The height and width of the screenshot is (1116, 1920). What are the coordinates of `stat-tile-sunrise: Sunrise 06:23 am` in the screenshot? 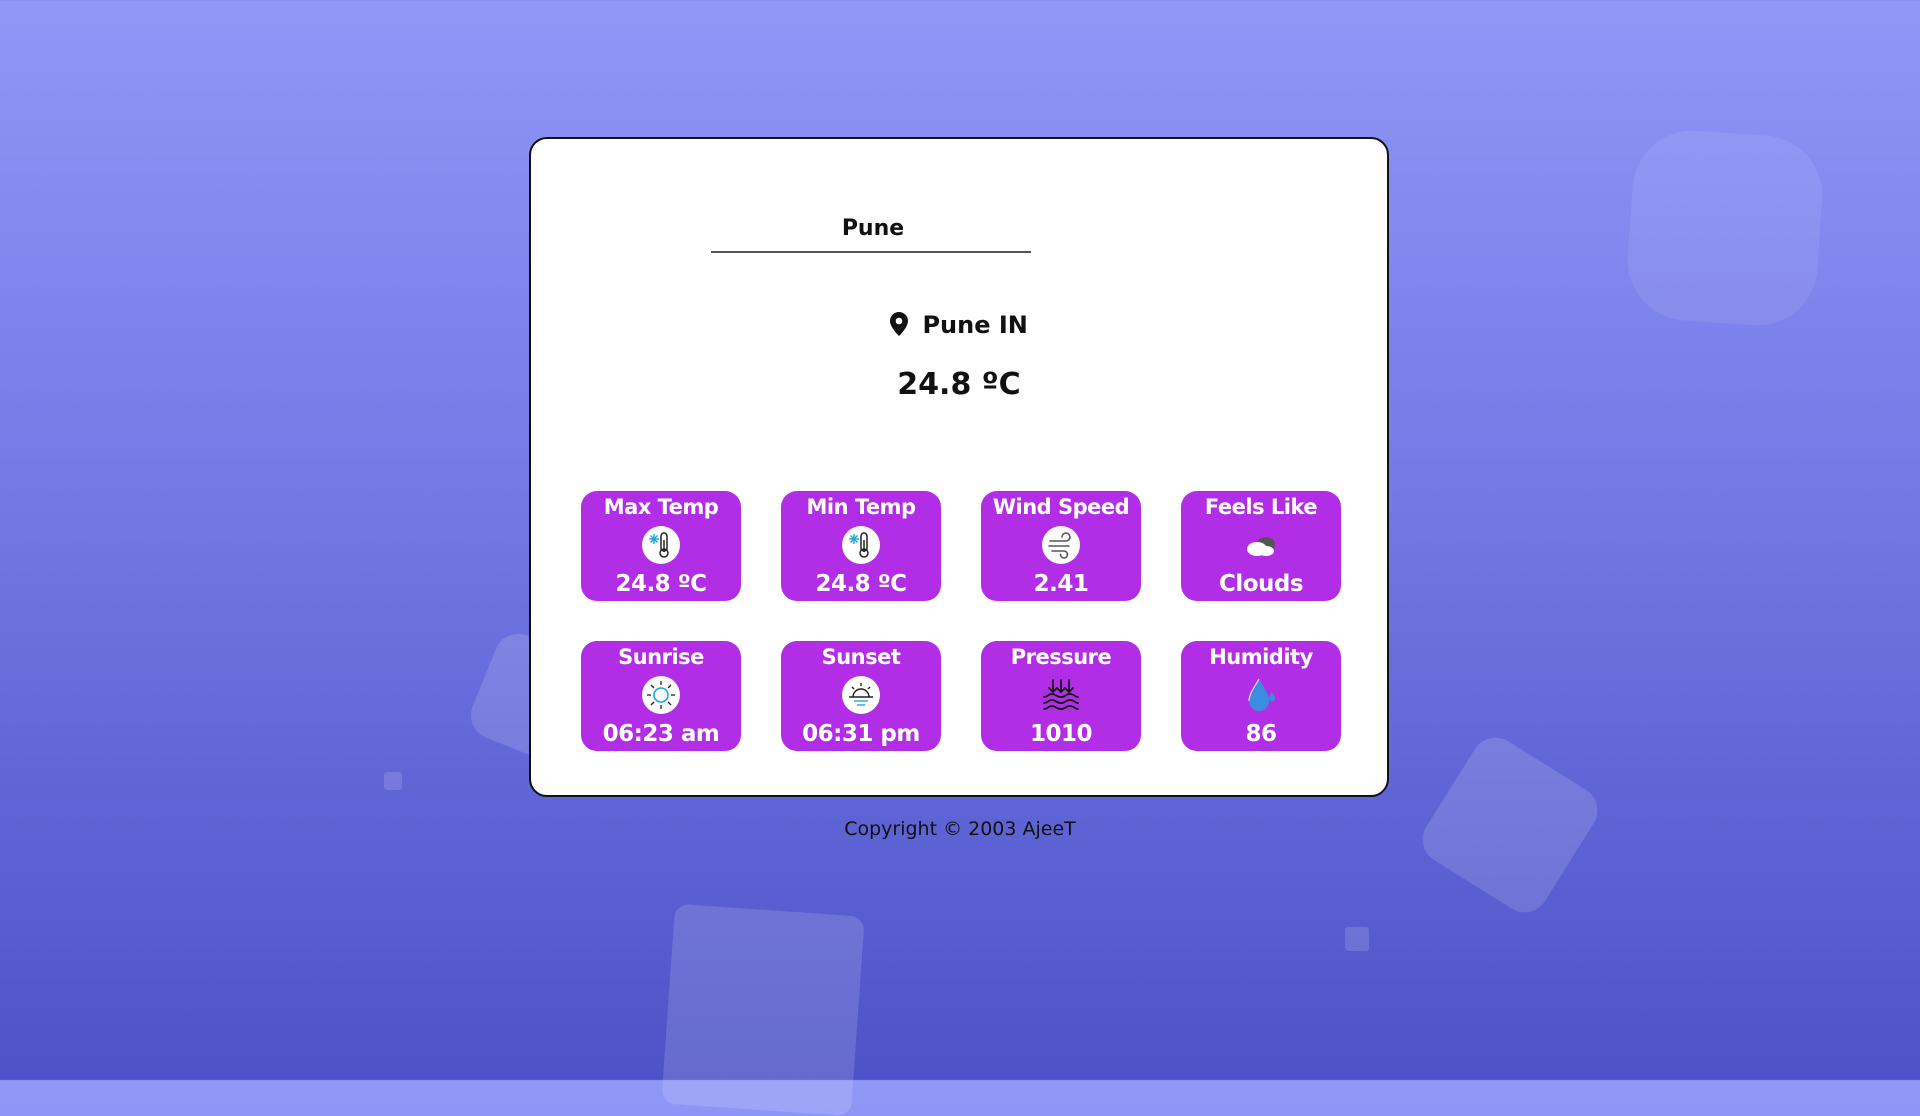 It's located at (661, 696).